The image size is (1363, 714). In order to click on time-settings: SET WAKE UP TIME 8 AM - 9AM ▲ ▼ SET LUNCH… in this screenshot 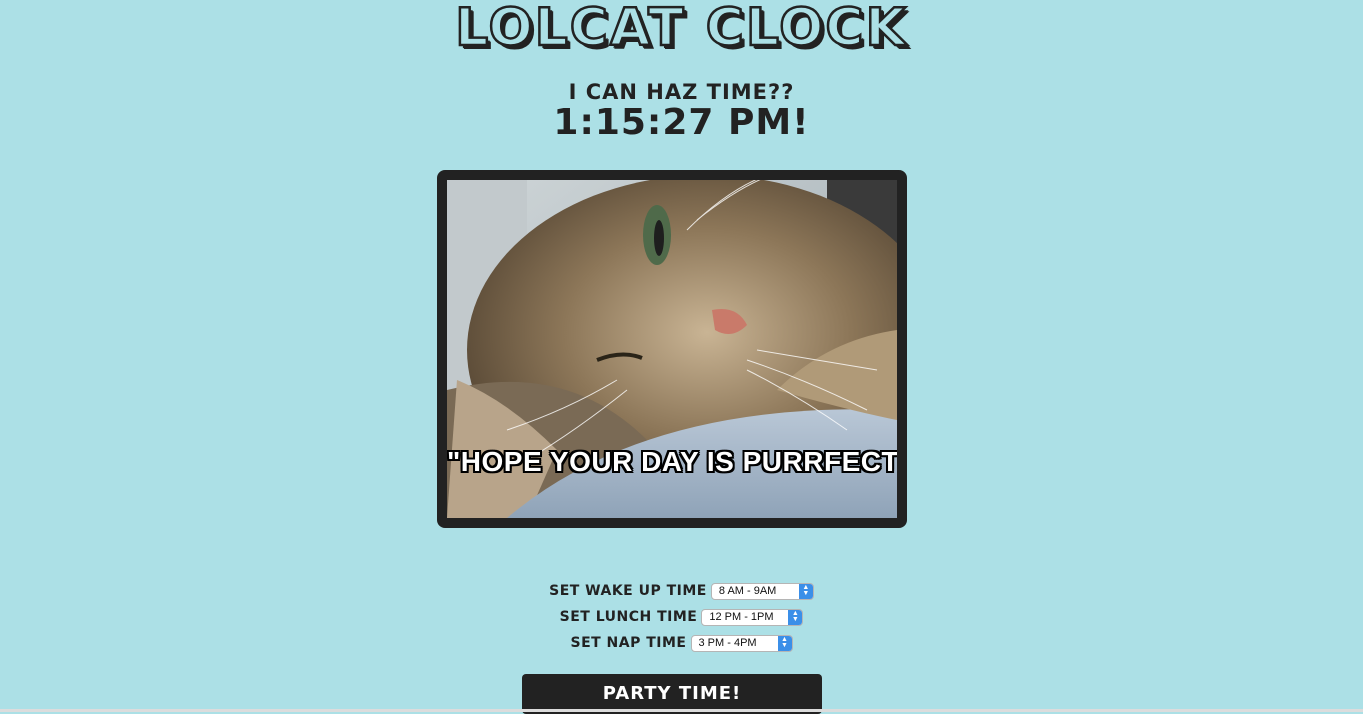, I will do `click(681, 617)`.